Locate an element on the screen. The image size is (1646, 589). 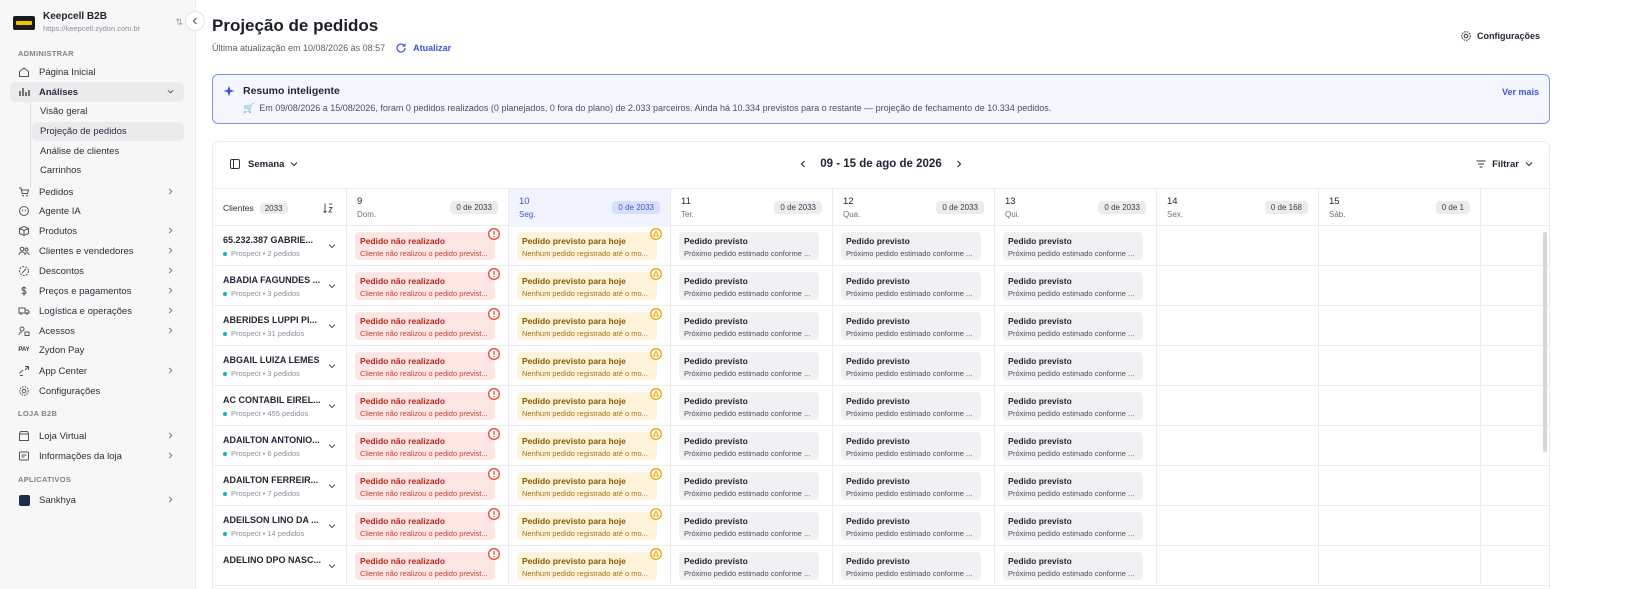
sidebar-item-zydon-pay: PAY Zydon Pay is located at coordinates (97, 350).